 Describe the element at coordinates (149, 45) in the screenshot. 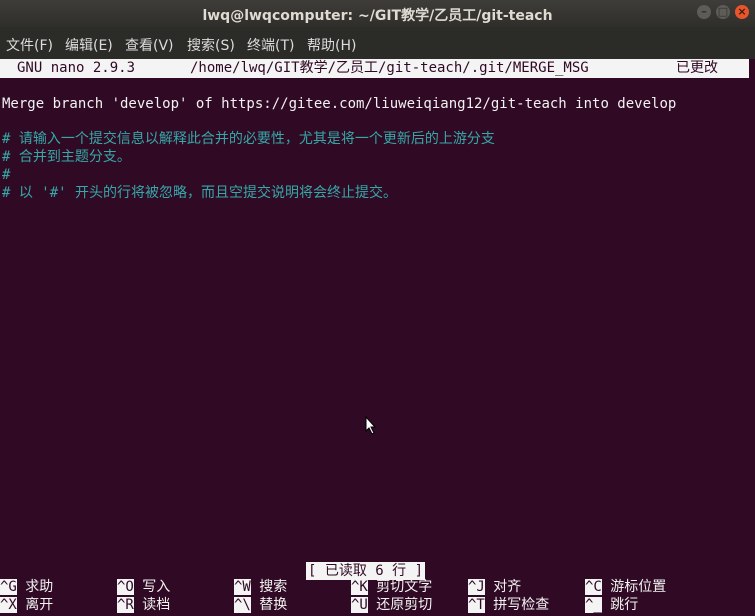

I see `menu-view: 查看(V)` at that location.